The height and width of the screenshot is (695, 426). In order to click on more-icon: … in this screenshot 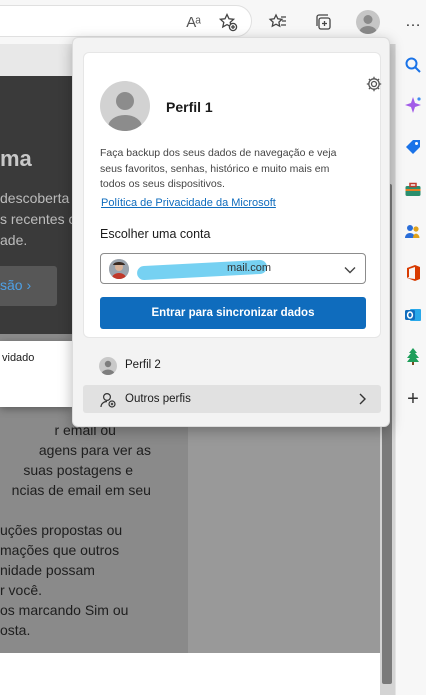, I will do `click(413, 22)`.